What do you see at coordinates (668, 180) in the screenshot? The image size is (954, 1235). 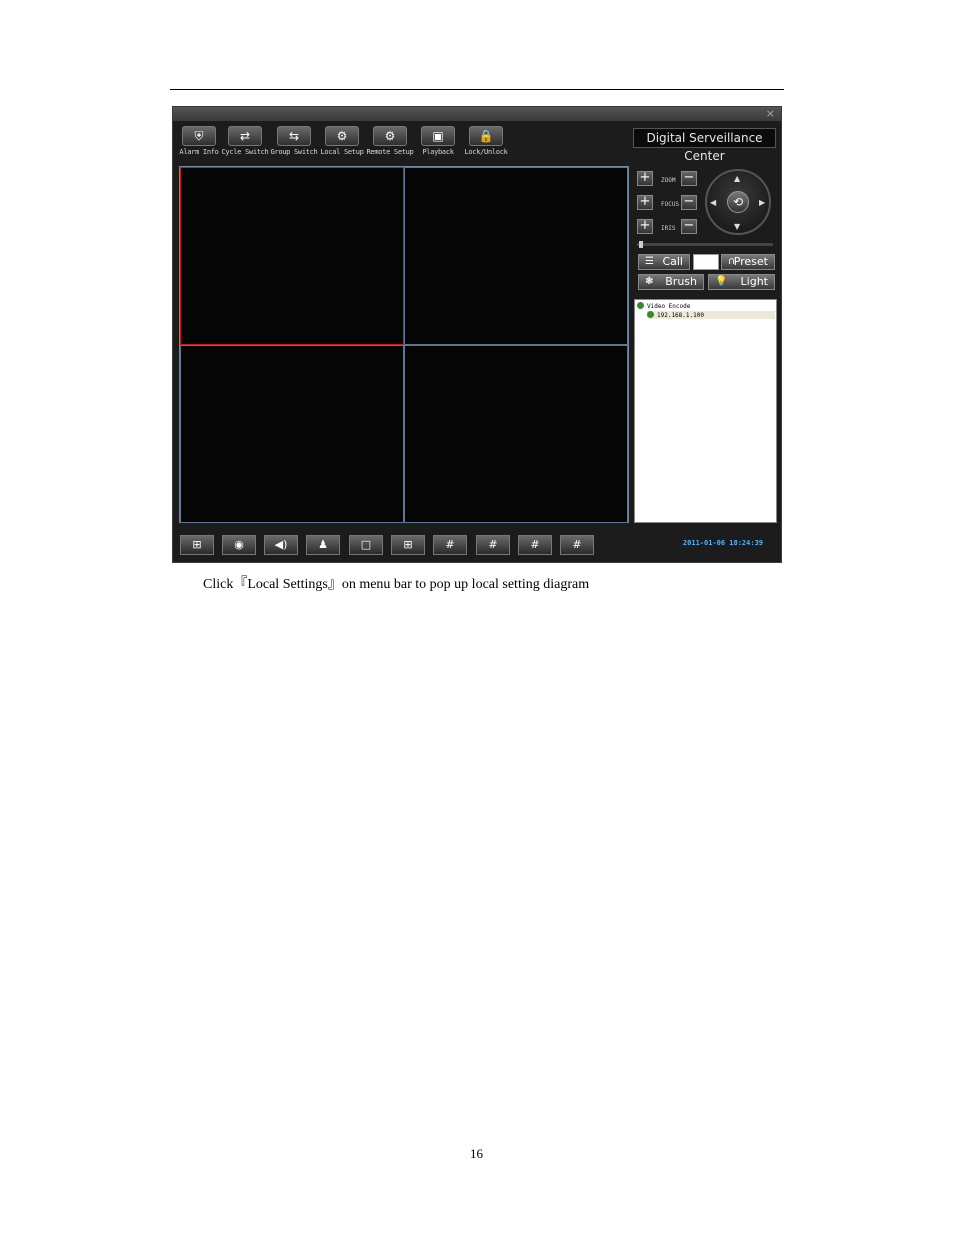 I see `zoom-label: ZOOM` at bounding box center [668, 180].